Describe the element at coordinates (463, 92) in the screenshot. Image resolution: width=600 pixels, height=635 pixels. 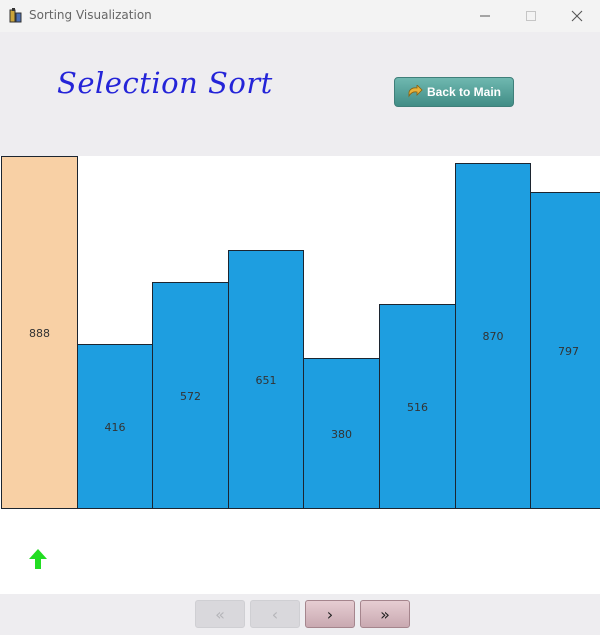
I see `back-to-main-label: Back to Main` at that location.